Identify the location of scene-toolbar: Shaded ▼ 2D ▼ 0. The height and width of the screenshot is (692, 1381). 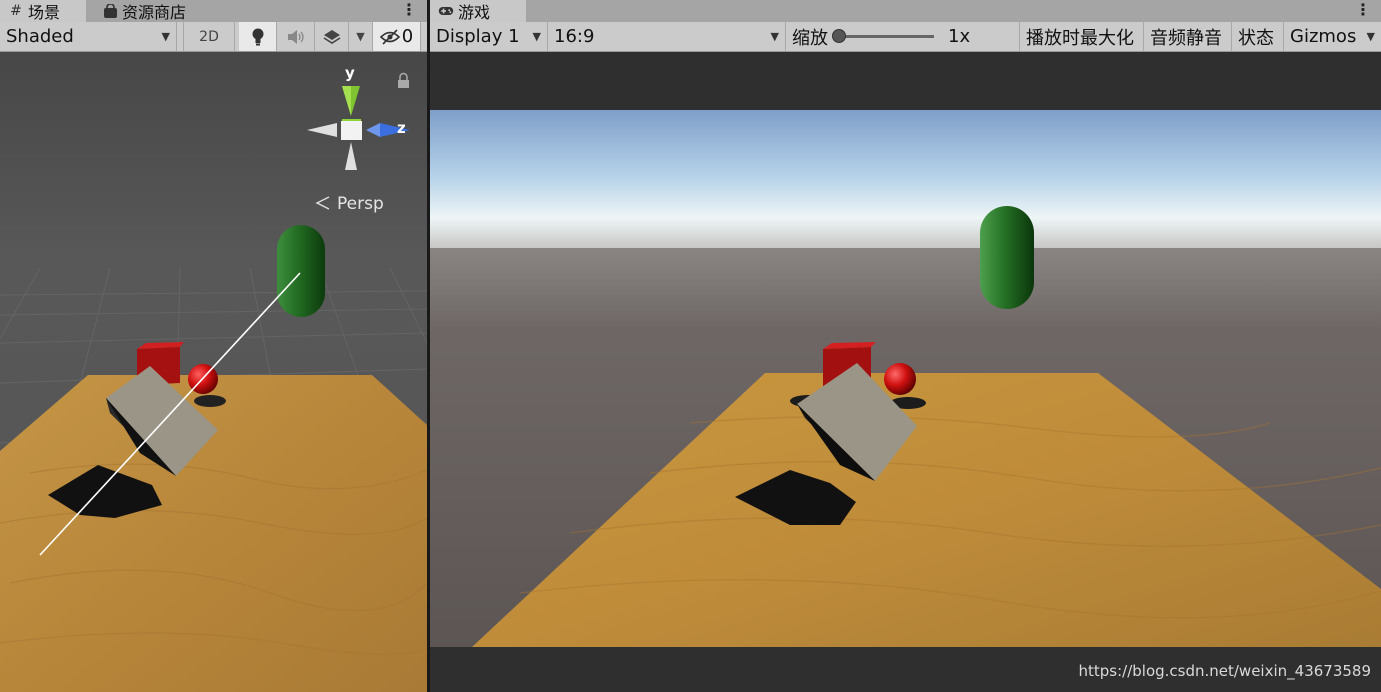
(213, 37).